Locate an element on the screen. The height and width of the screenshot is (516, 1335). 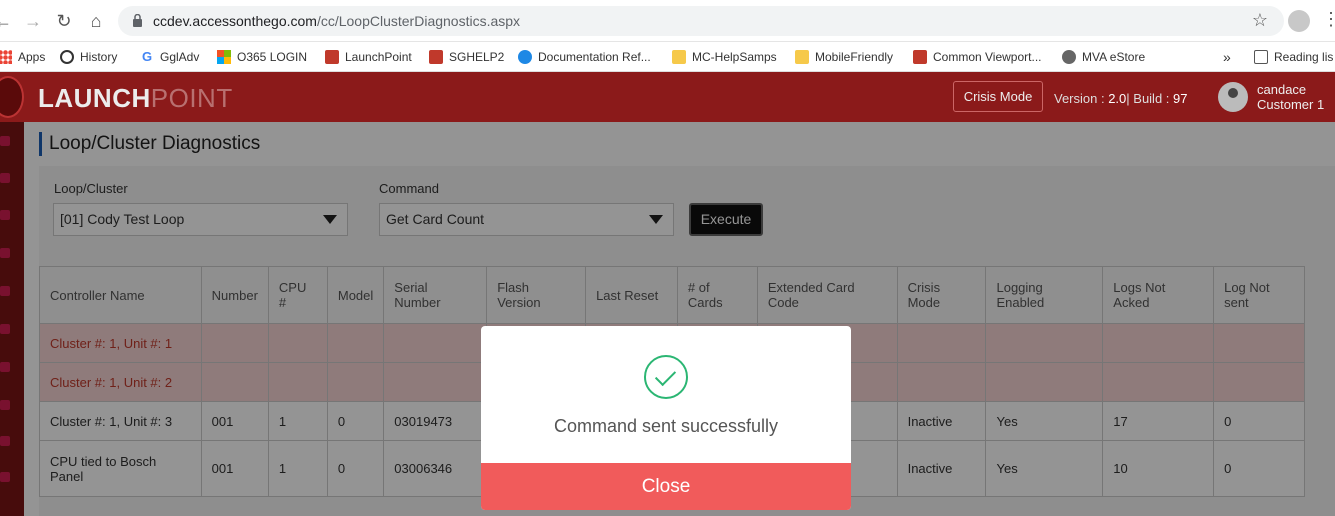
bookmark-launchpoint: LaunchPoint is located at coordinates (368, 57).